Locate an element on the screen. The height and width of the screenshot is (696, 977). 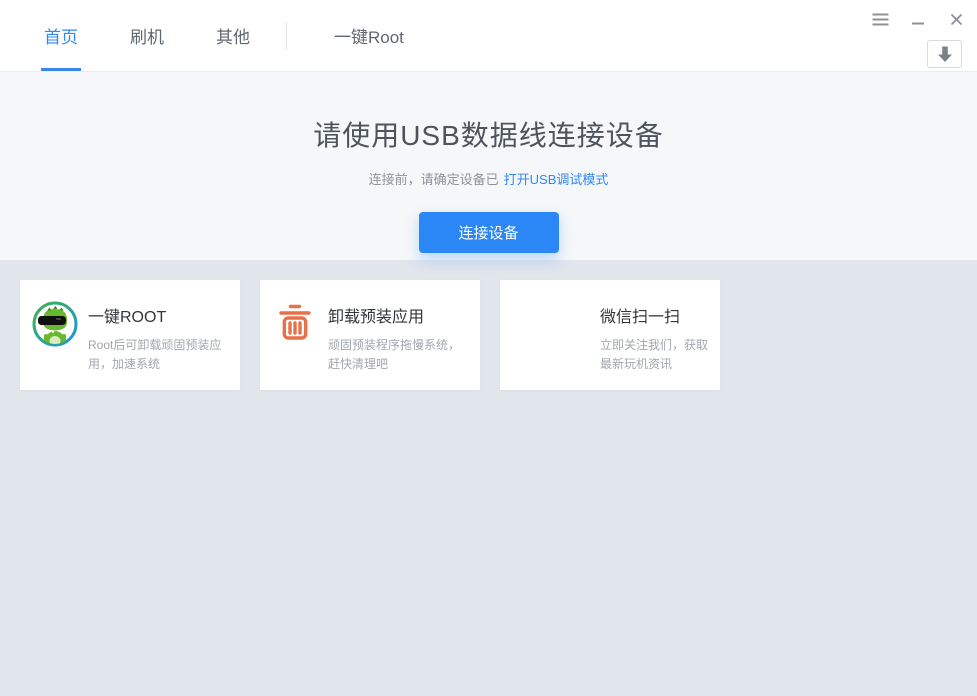
tab-other: 其他 is located at coordinates (233, 35).